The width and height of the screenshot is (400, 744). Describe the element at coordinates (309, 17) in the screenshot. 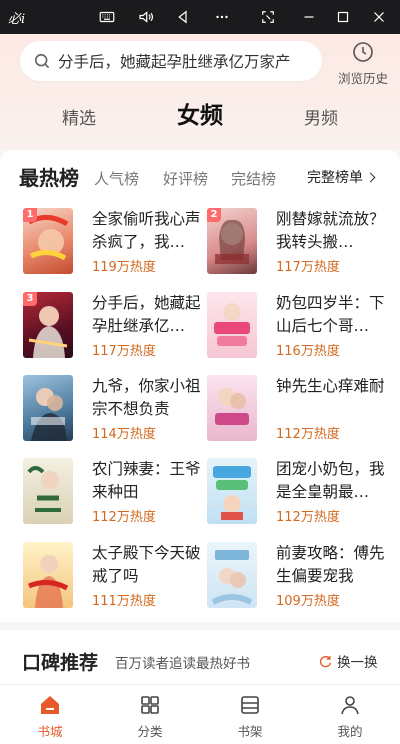

I see `minimize-icon` at that location.